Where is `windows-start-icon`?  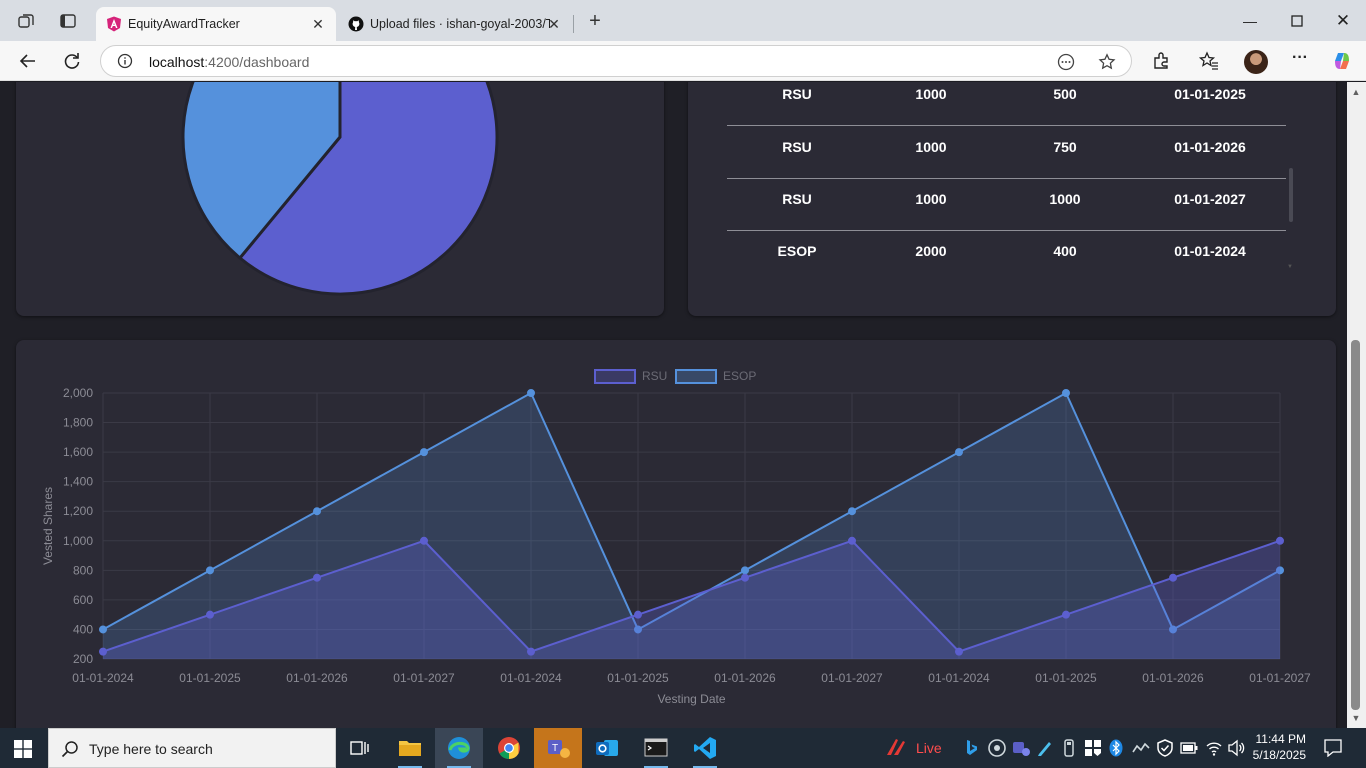
windows-start-icon is located at coordinates (23, 749).